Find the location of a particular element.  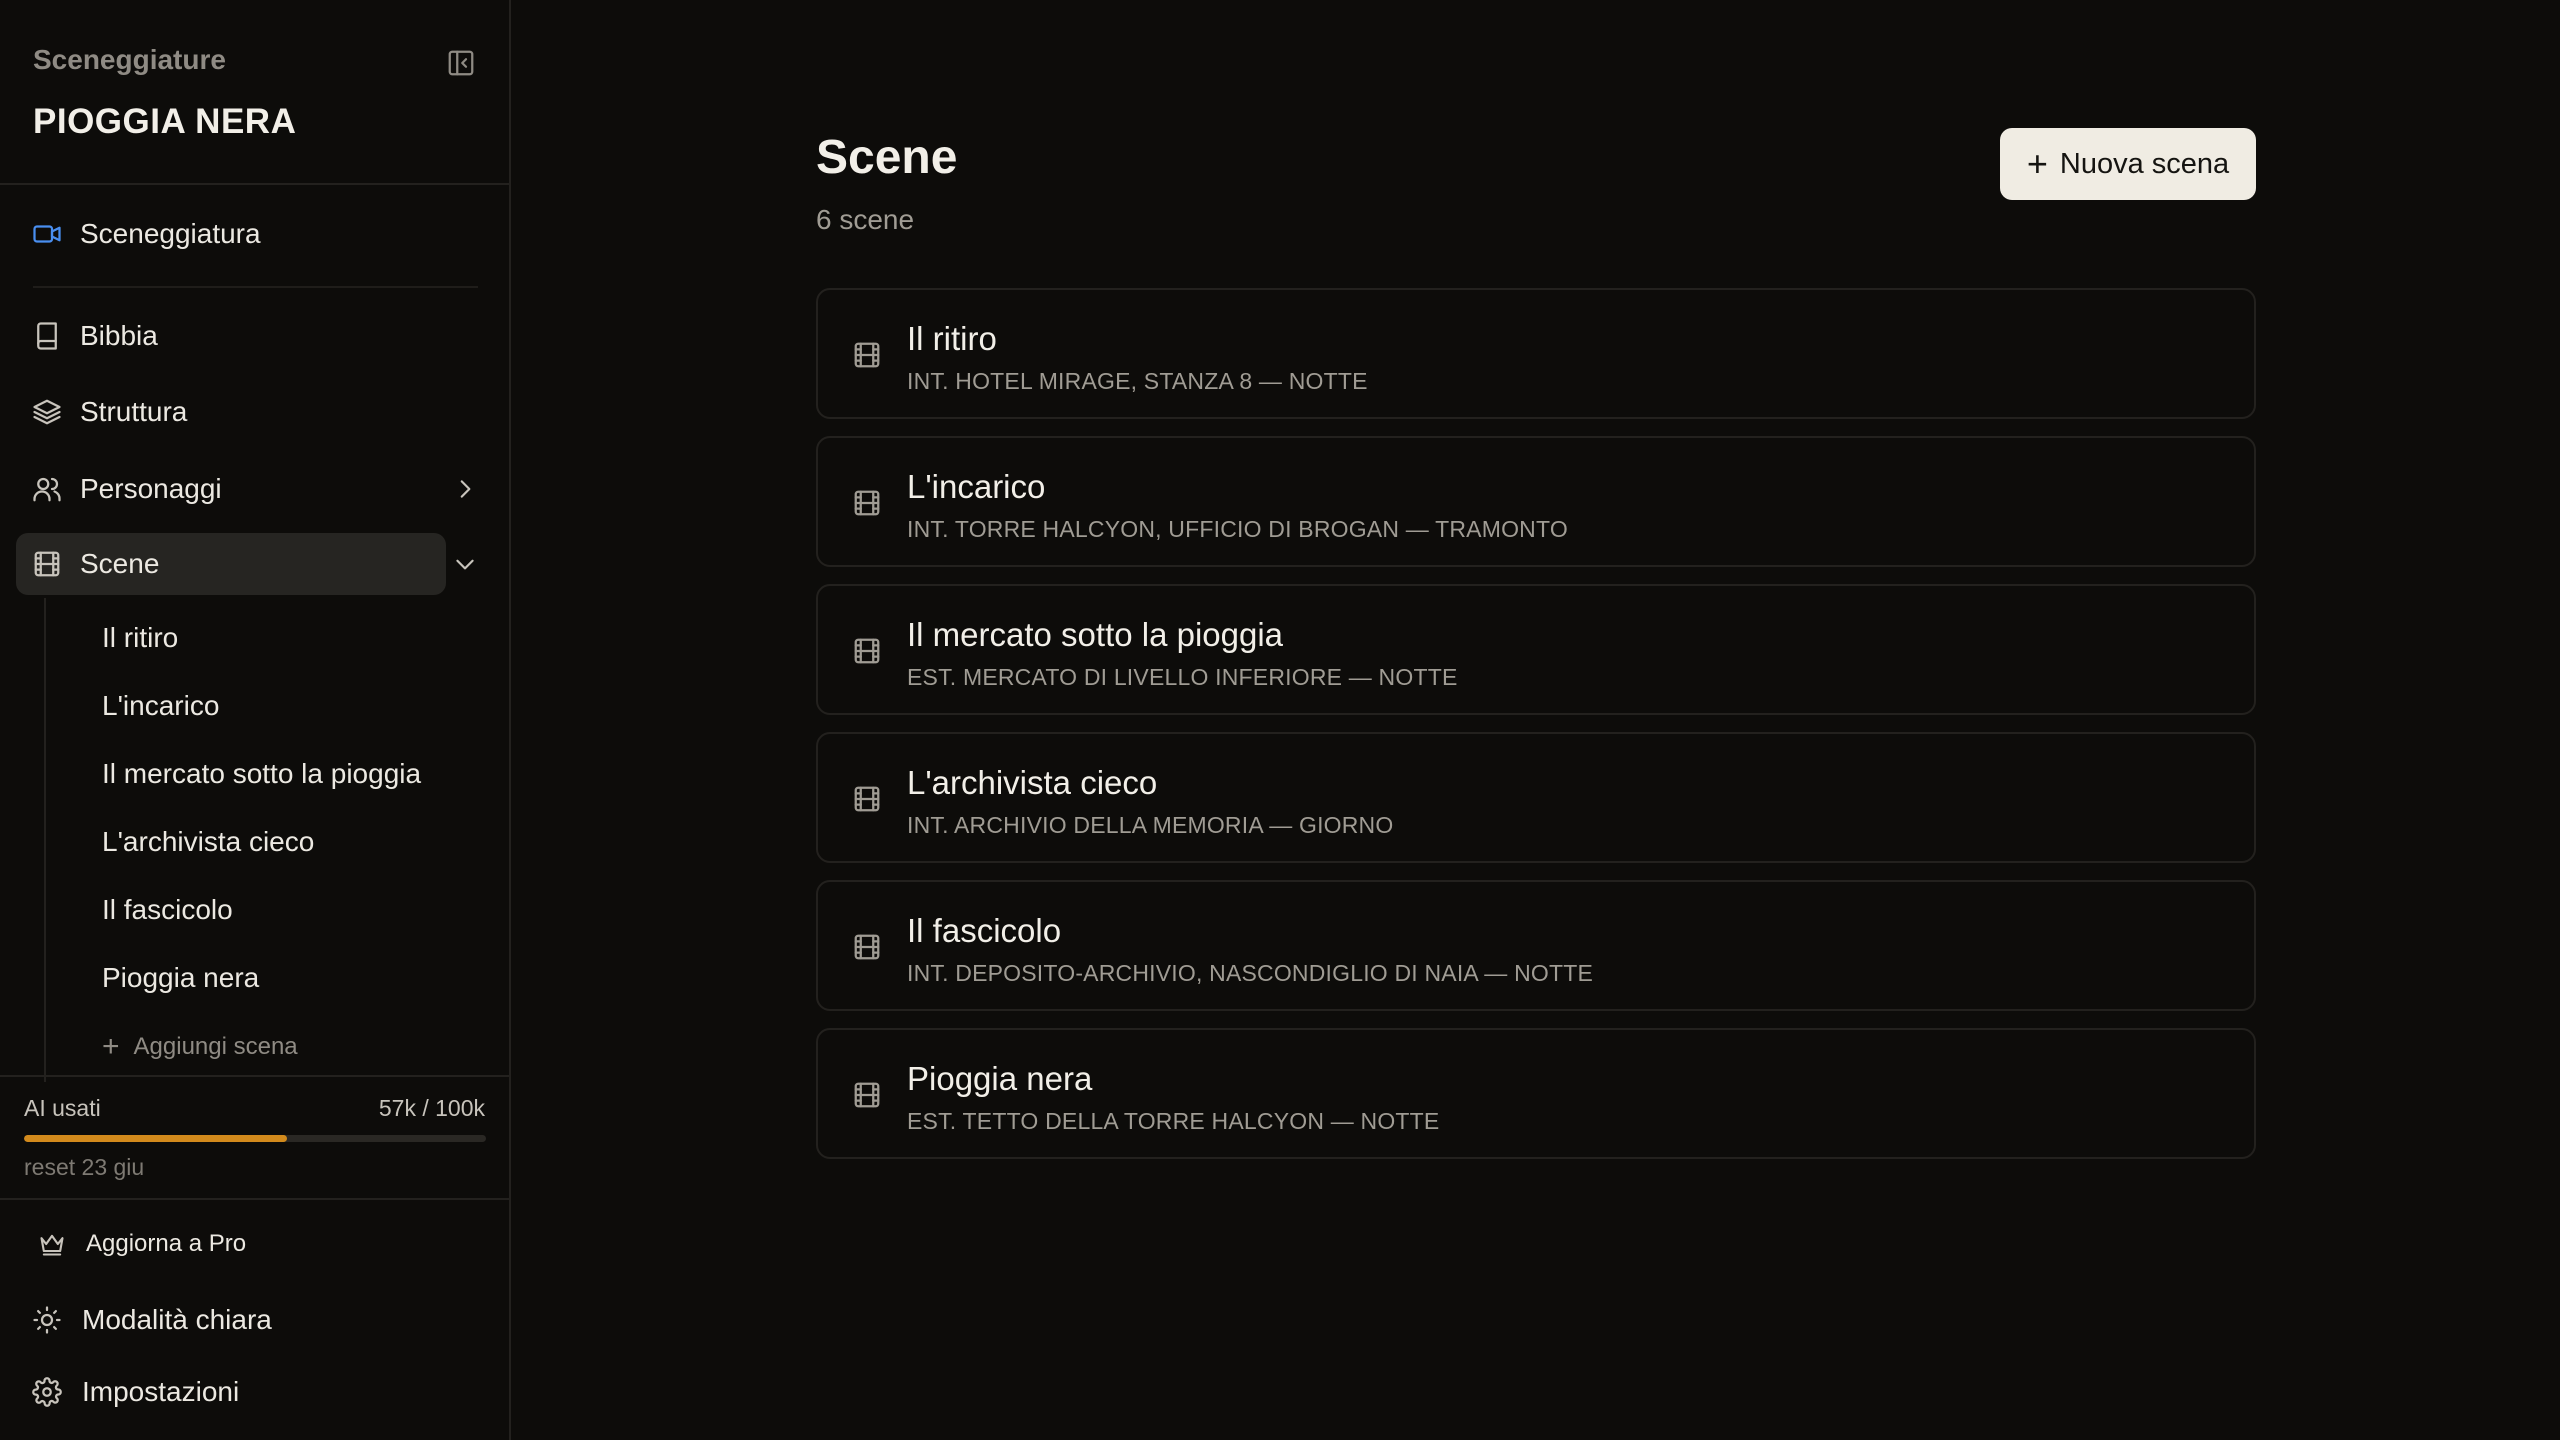

upgrade-label: Aggiorna a Pro is located at coordinates (166, 1243).